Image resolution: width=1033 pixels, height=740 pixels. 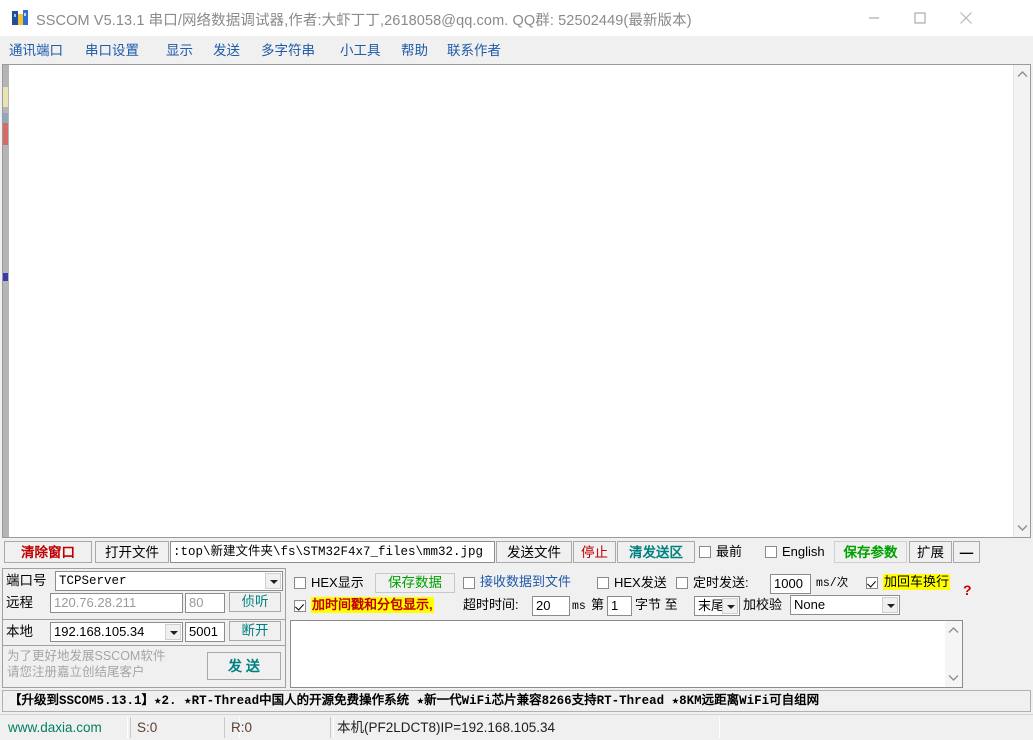 What do you see at coordinates (99, 631) in the screenshot?
I see `local-ip-value: 192.168.105.34` at bounding box center [99, 631].